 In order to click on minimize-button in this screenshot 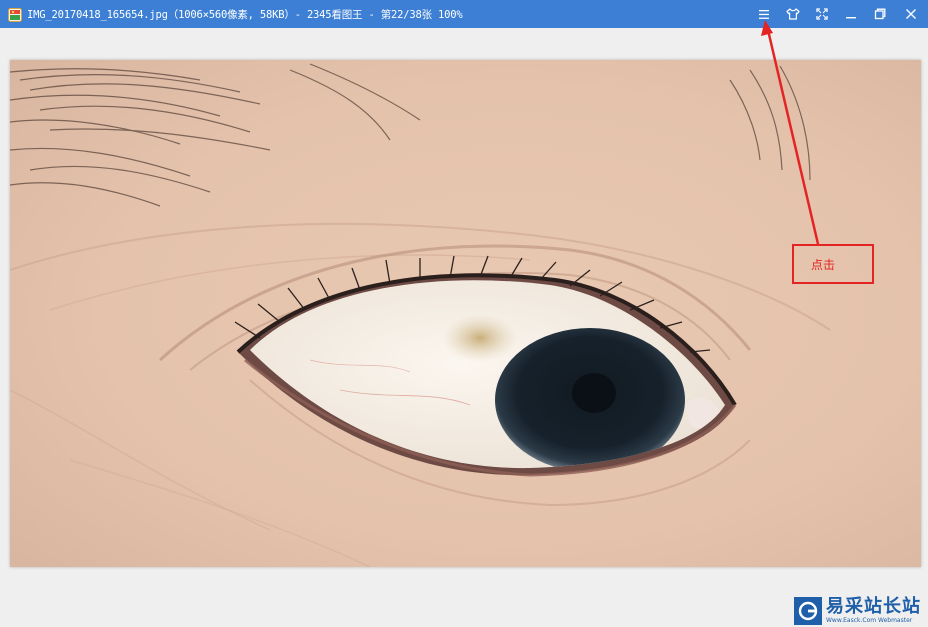, I will do `click(851, 14)`.